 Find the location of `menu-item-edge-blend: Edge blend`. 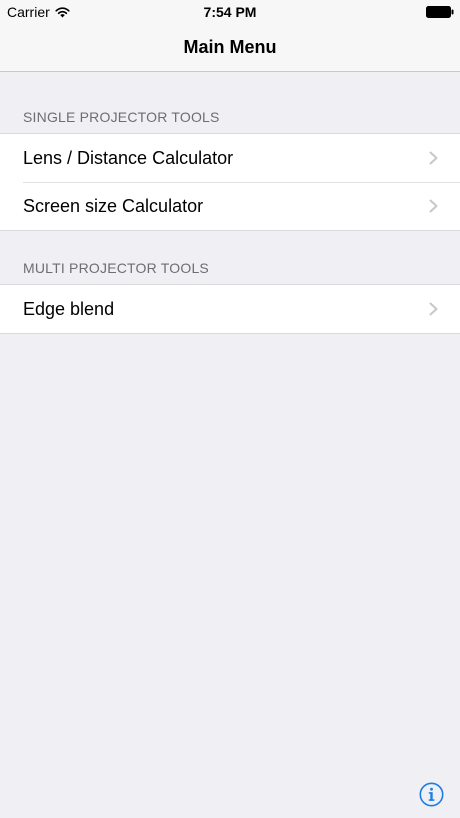

menu-item-edge-blend: Edge blend is located at coordinates (230, 309).